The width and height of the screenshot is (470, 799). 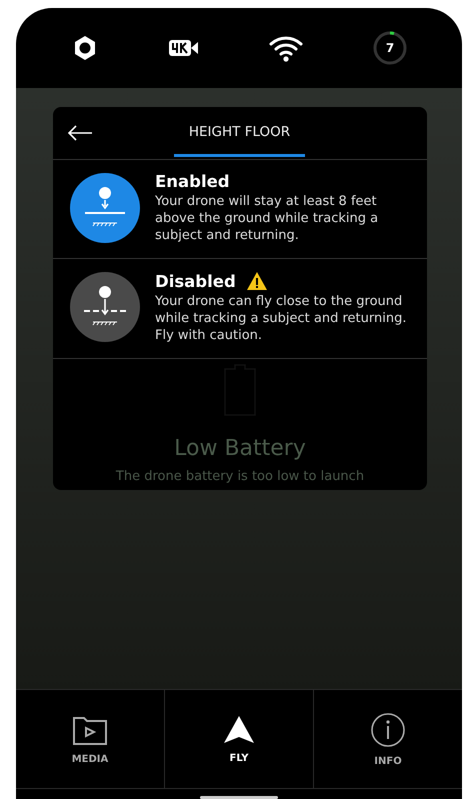 What do you see at coordinates (105, 208) in the screenshot?
I see `height-floor-on-icon` at bounding box center [105, 208].